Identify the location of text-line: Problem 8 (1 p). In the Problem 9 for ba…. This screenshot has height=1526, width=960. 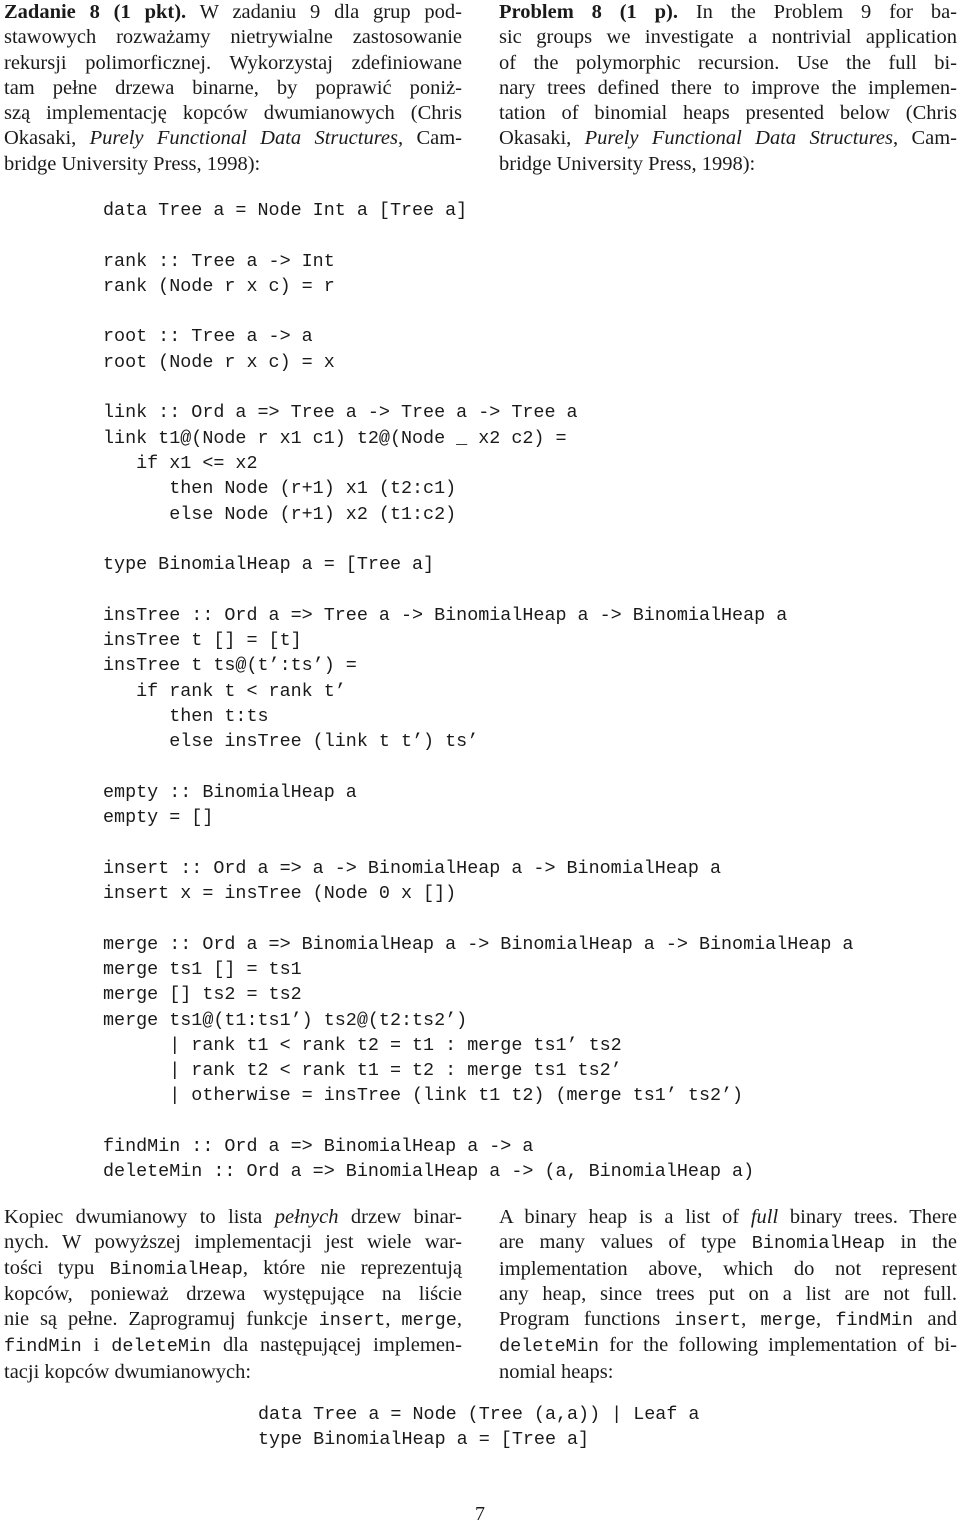
(728, 12).